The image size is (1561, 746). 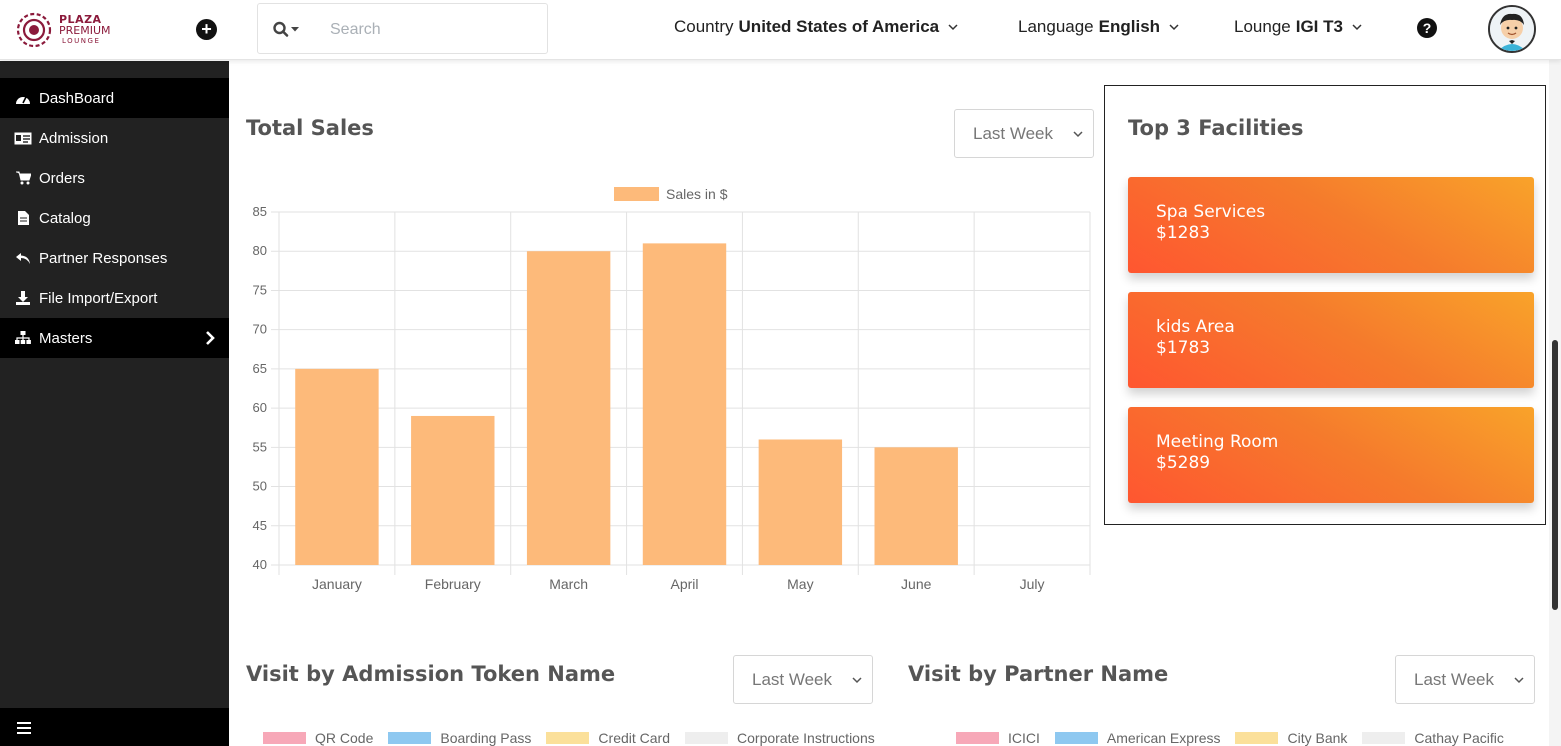 What do you see at coordinates (1216, 128) in the screenshot?
I see `top-facilities-title: Top 3 Facilities` at bounding box center [1216, 128].